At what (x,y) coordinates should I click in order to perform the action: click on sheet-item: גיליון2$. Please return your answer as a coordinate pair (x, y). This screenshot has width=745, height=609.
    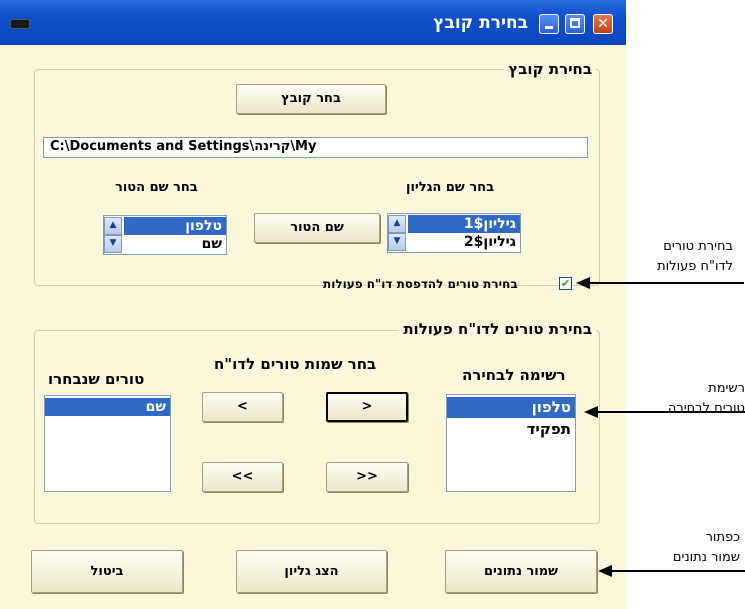
    Looking at the image, I should click on (464, 242).